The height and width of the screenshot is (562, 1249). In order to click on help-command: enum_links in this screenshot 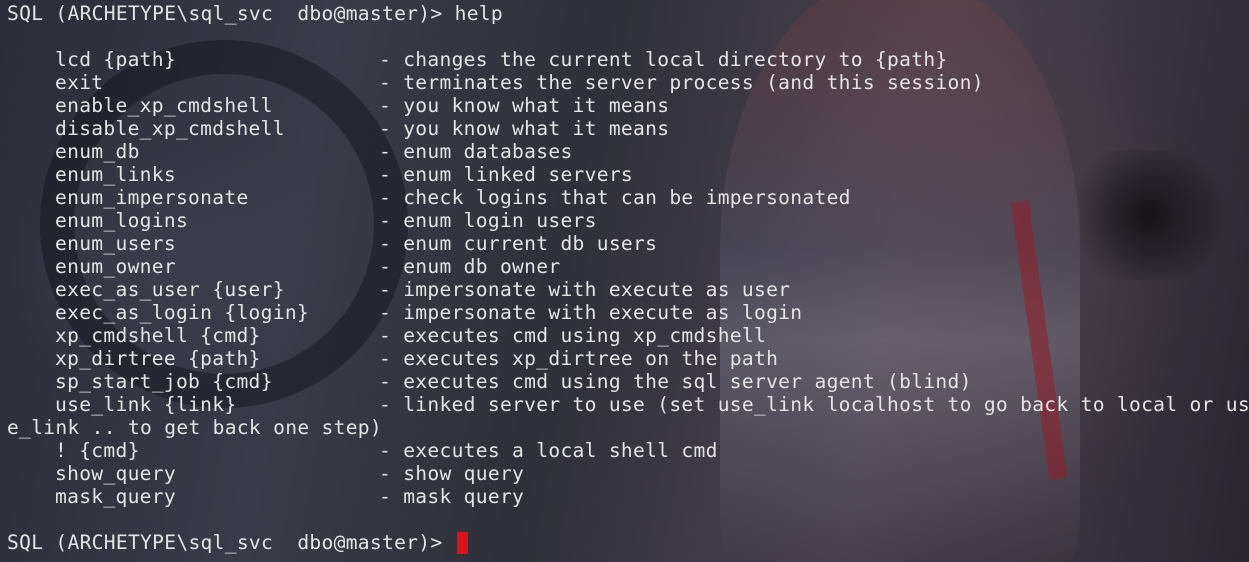, I will do `click(115, 174)`.